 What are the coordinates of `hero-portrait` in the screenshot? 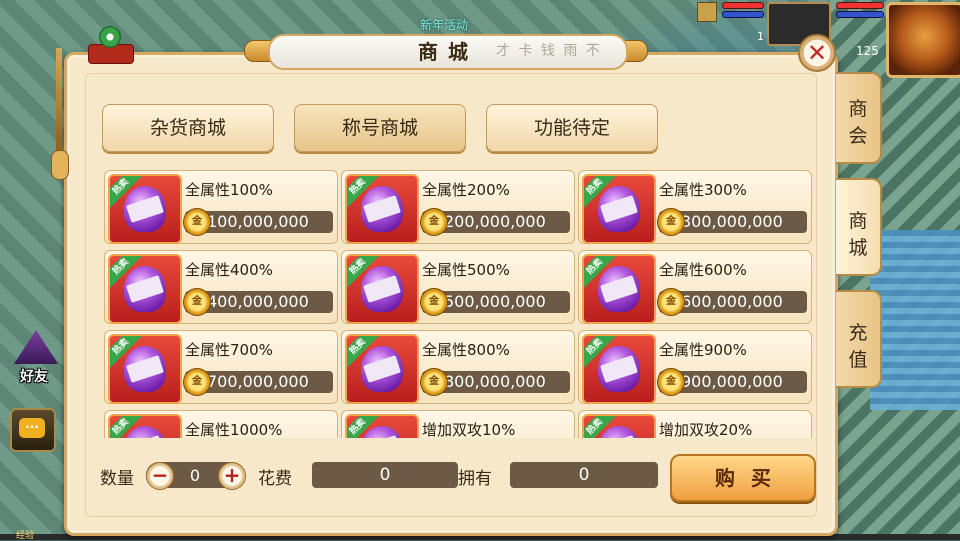 It's located at (923, 40).